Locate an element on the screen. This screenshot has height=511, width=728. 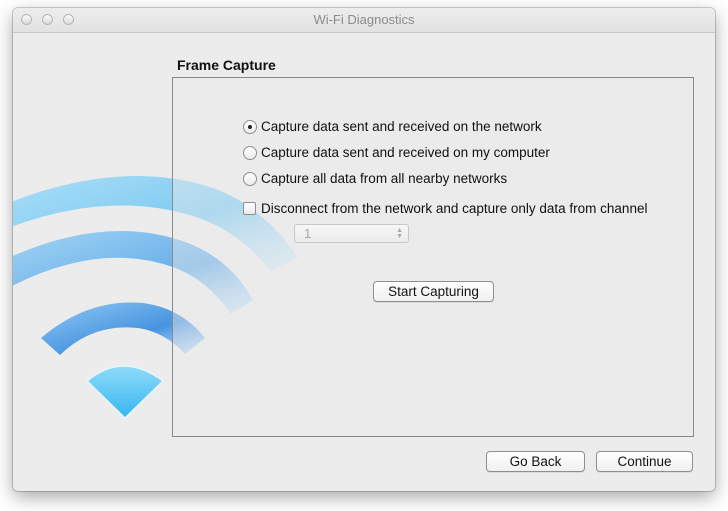
channel-select: 1 ▲ ▼ is located at coordinates (351, 233).